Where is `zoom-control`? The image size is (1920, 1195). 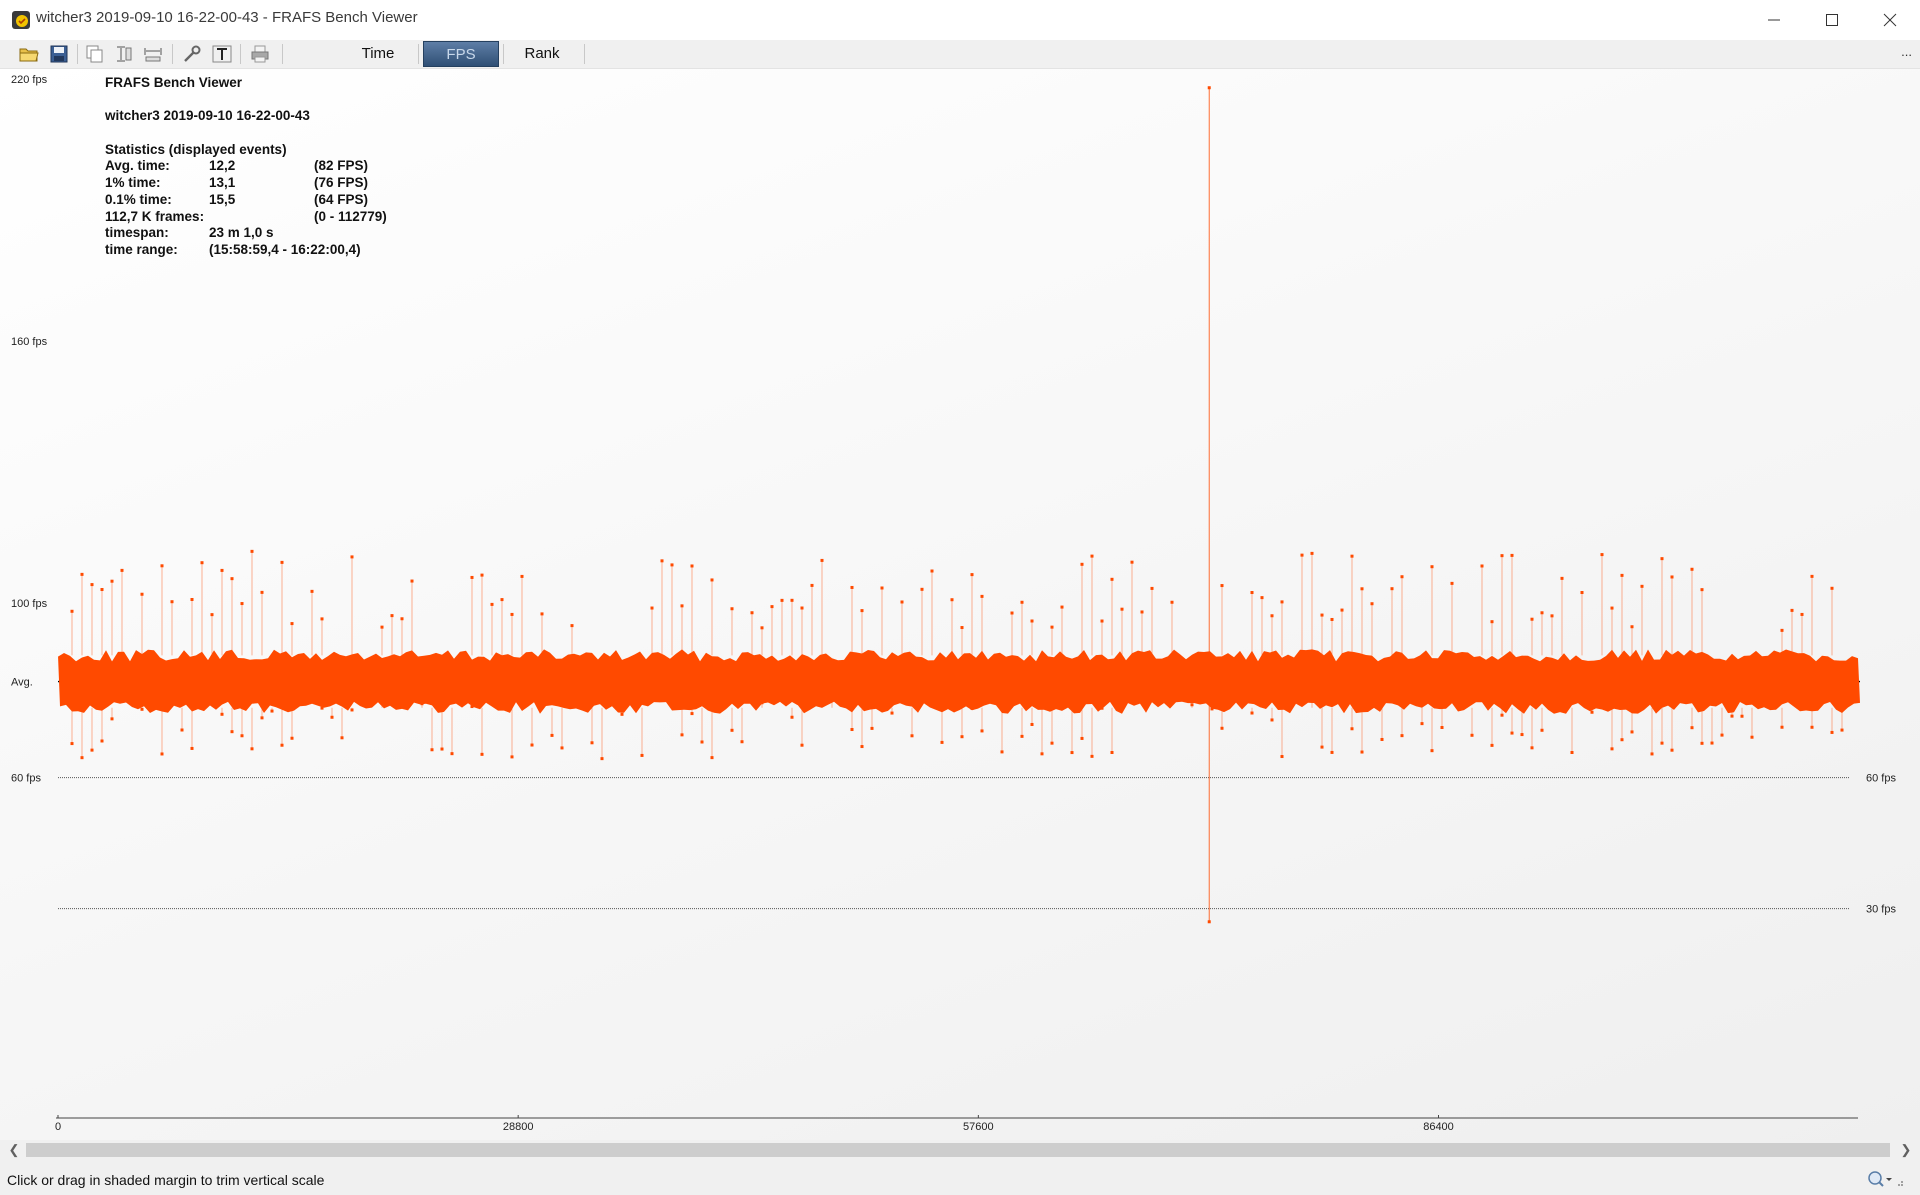
zoom-control is located at coordinates (1885, 1179).